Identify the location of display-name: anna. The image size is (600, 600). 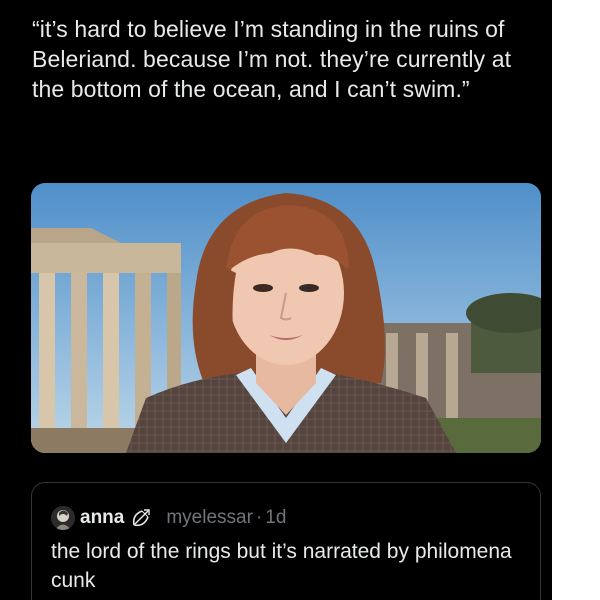
(102, 518).